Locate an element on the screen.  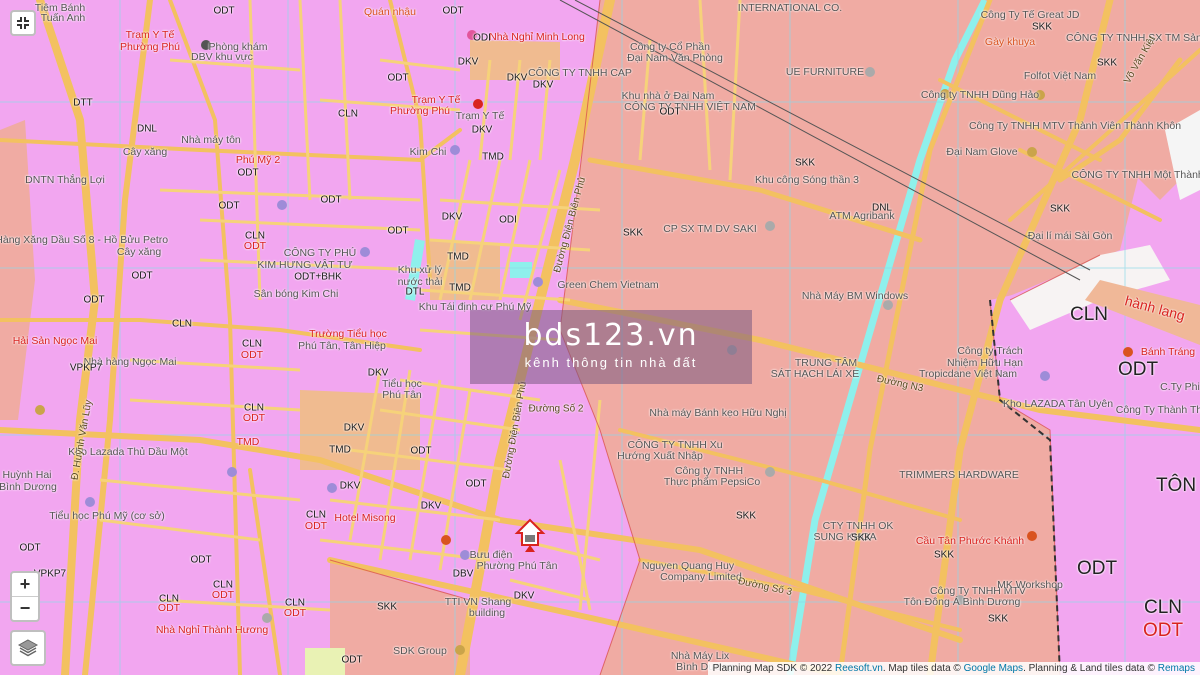
attribution-link-google-maps: Google Maps is located at coordinates (993, 668).